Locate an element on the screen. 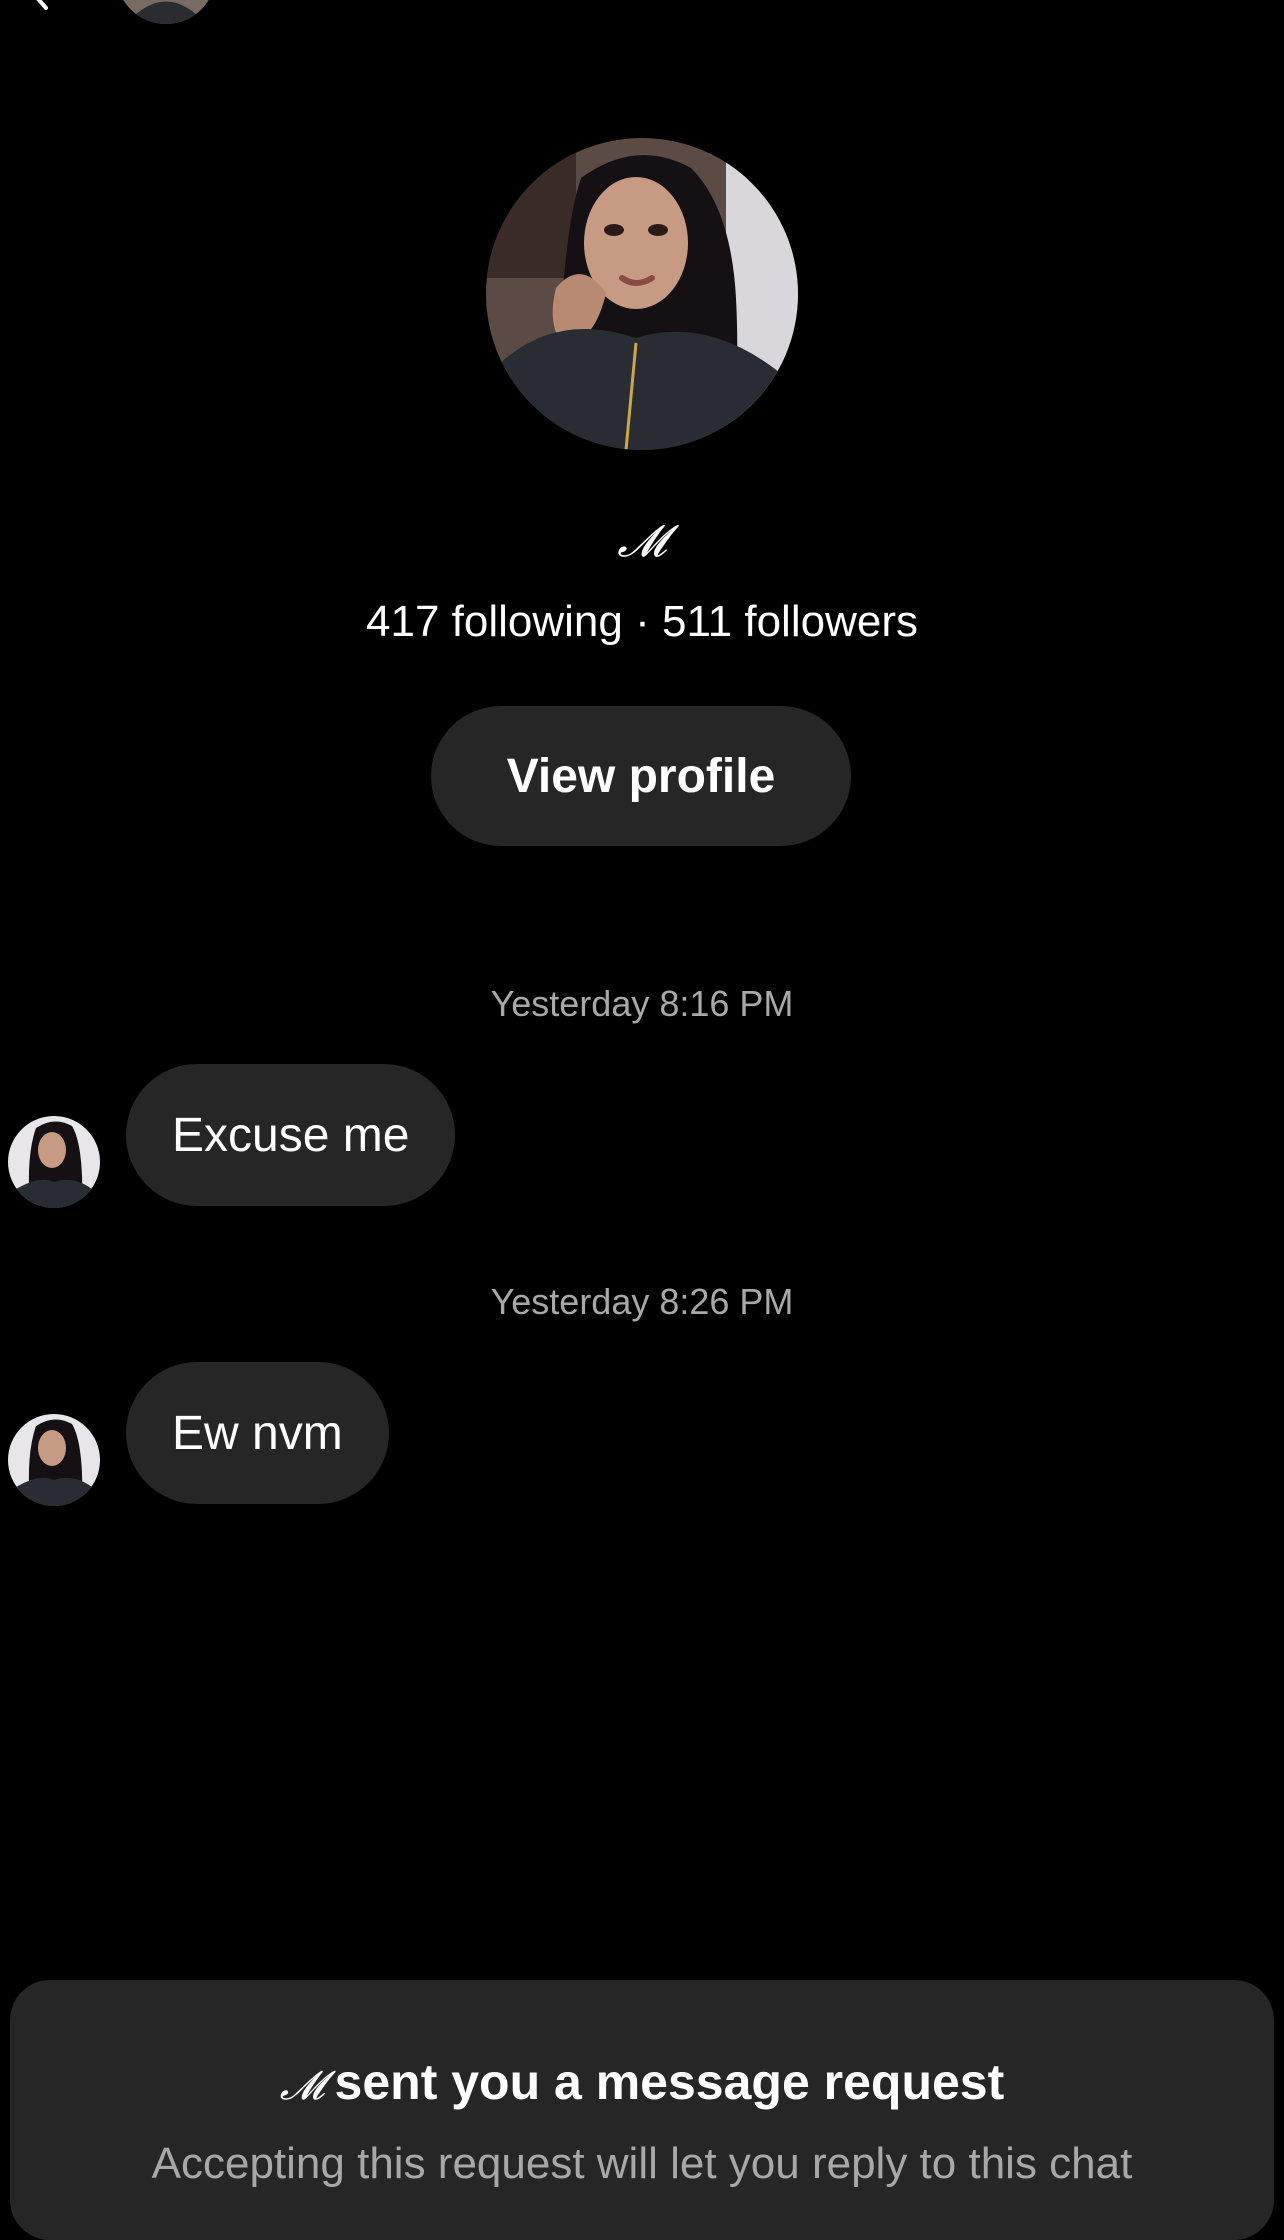  profile-name: 𝓜 is located at coordinates (642, 541).